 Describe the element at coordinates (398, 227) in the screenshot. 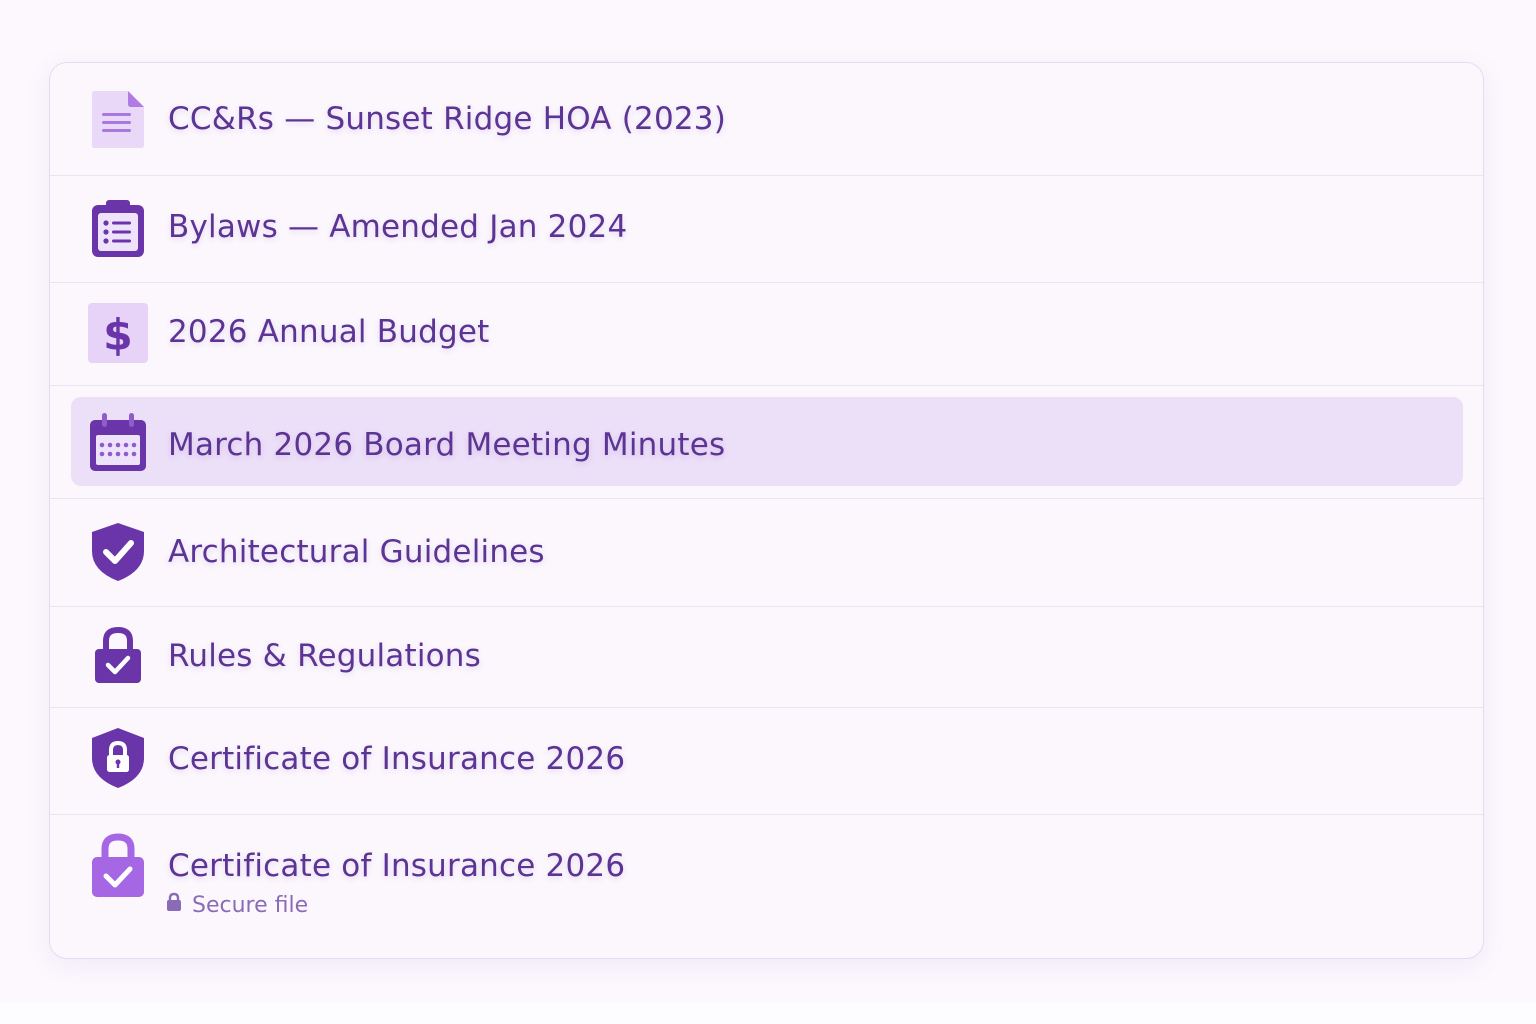

I see `document-title: Bylaws — Amended Jan 2024` at that location.